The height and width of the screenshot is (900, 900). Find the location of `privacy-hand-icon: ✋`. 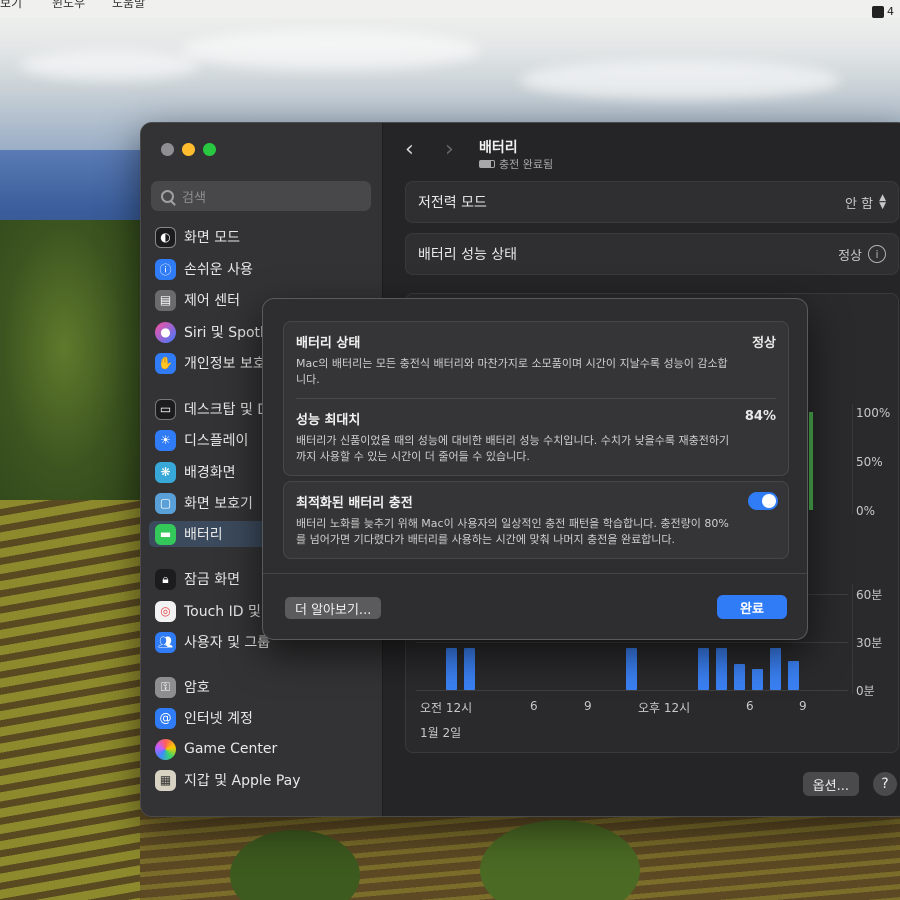

privacy-hand-icon: ✋ is located at coordinates (165, 363).